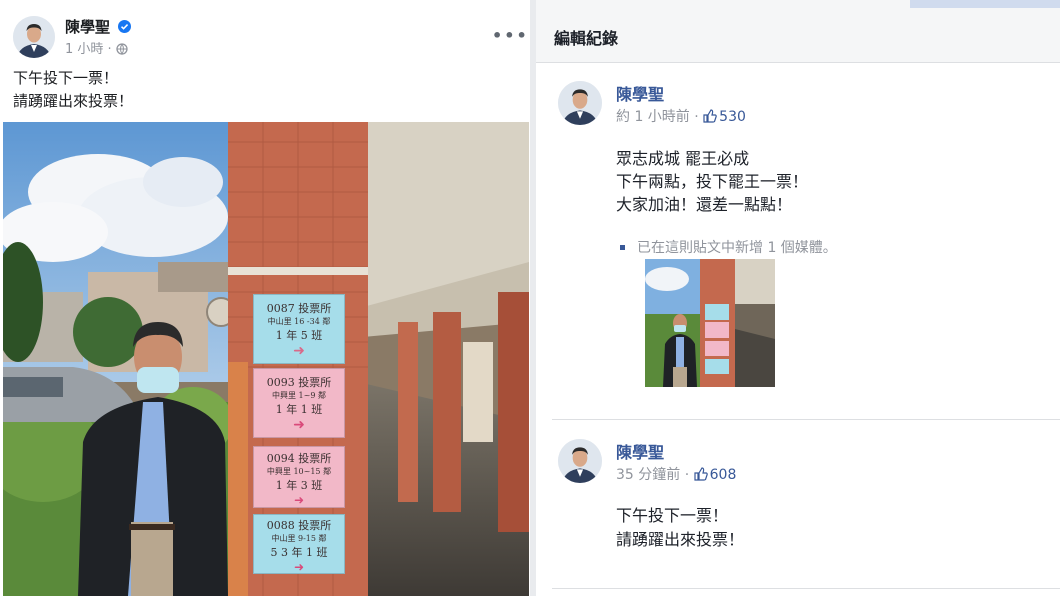 The height and width of the screenshot is (596, 1060). Describe the element at coordinates (299, 477) in the screenshot. I see `polling-sign: 0094 投票所 中興里 10~15 鄰 1 年 3 班 ➜` at that location.